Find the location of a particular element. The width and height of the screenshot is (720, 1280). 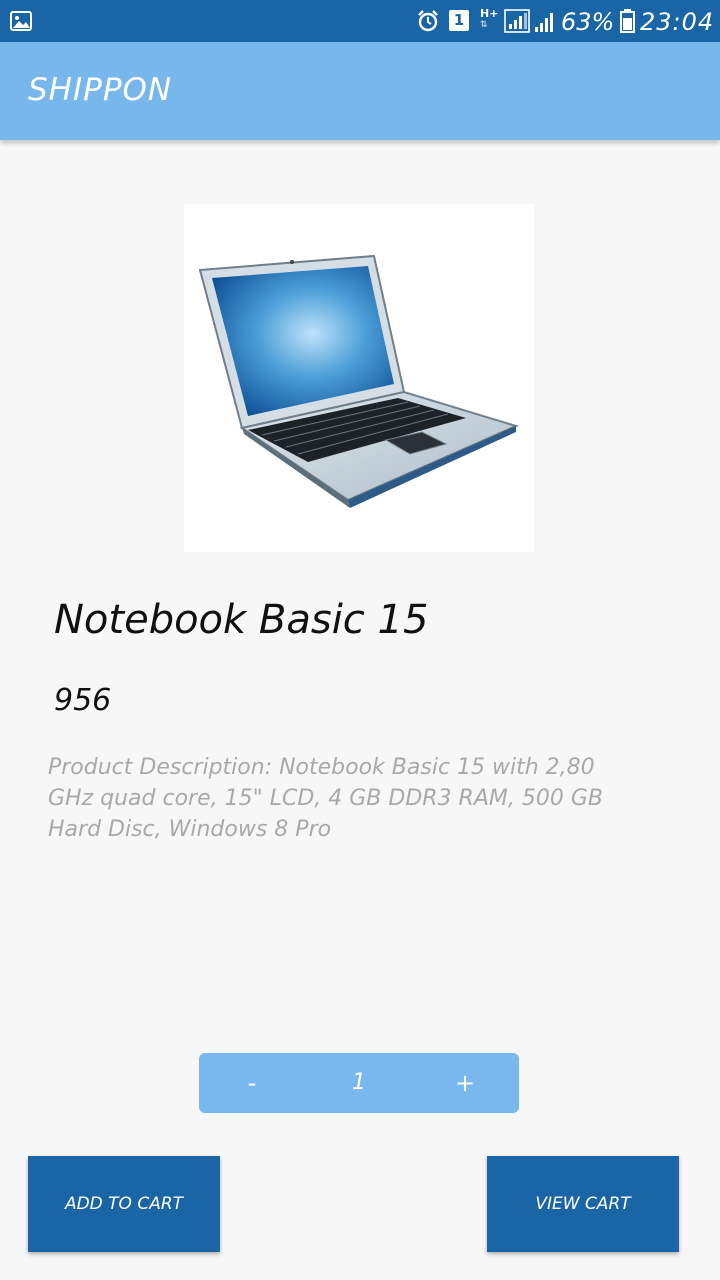

signal-strength-icon is located at coordinates (517, 21).